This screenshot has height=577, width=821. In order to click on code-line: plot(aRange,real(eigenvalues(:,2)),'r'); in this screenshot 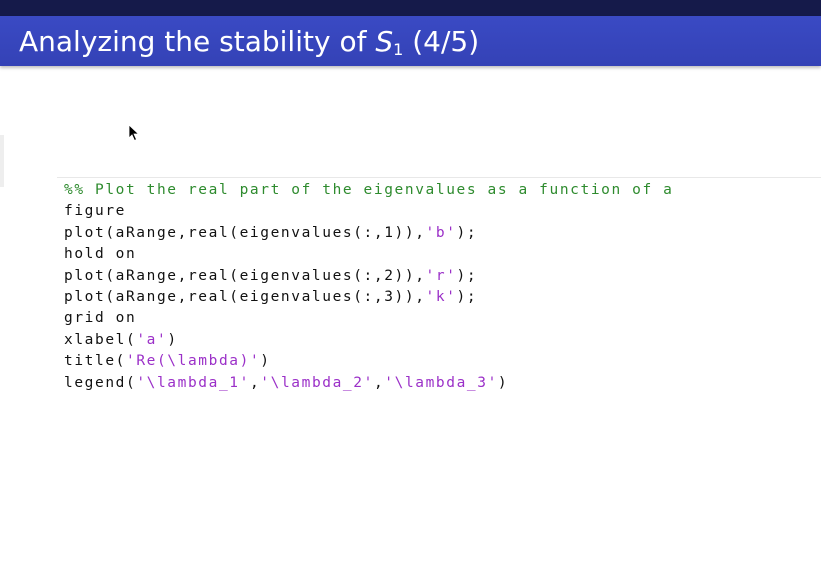, I will do `click(368, 276)`.